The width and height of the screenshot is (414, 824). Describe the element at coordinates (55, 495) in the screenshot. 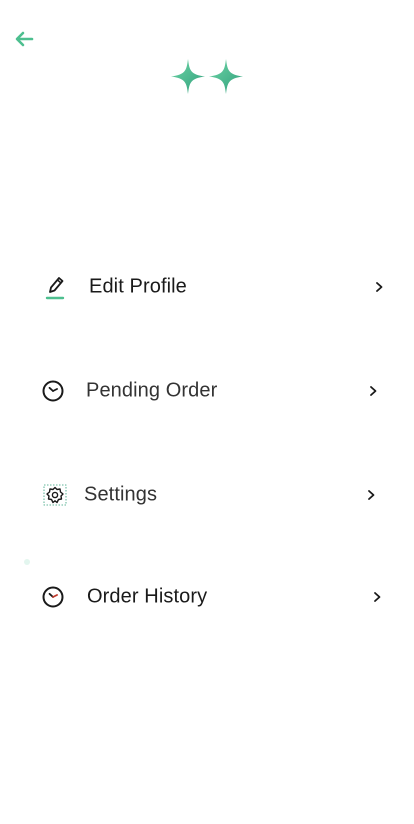

I see `gear-icon` at that location.